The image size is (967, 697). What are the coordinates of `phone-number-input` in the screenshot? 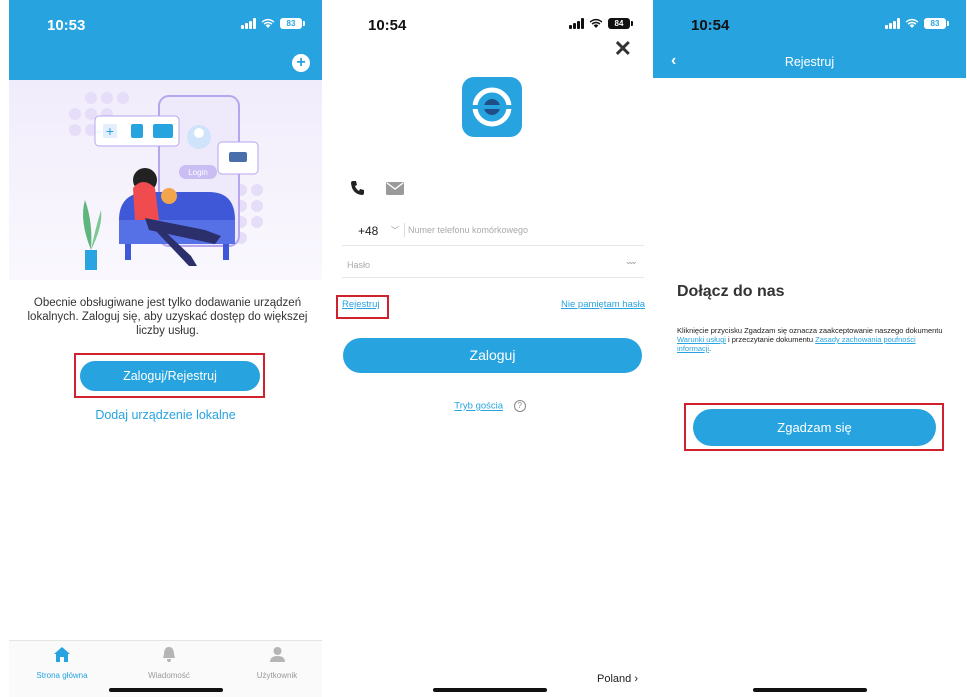 It's located at (518, 230).